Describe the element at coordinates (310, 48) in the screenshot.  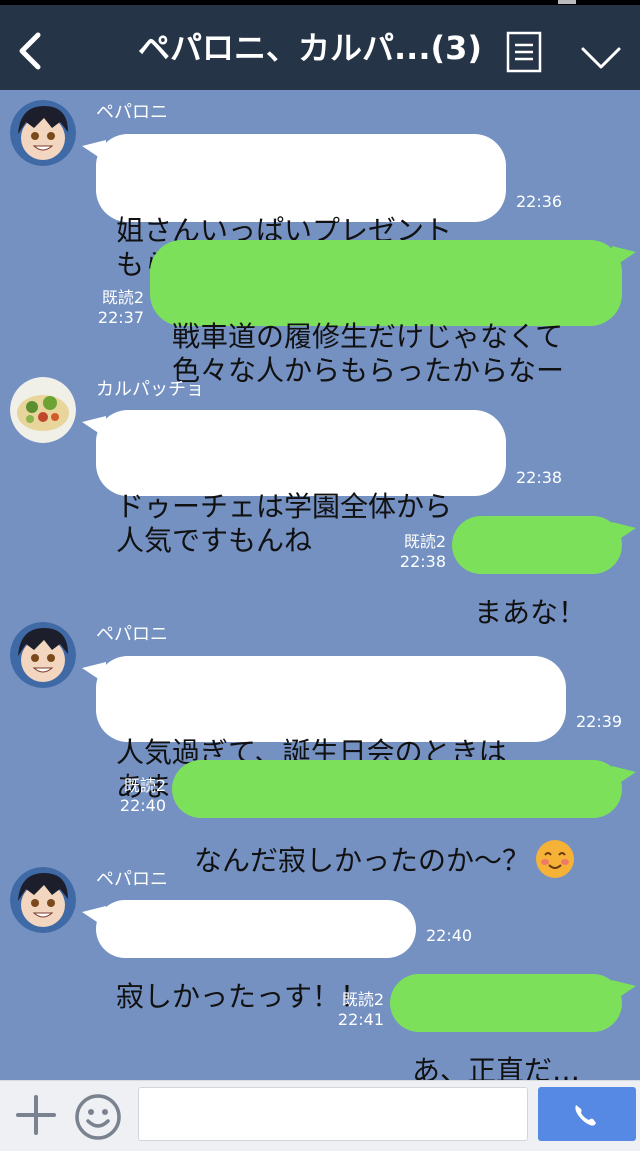
I see `chat-title: ペパロニ、カルパ...(3)` at that location.